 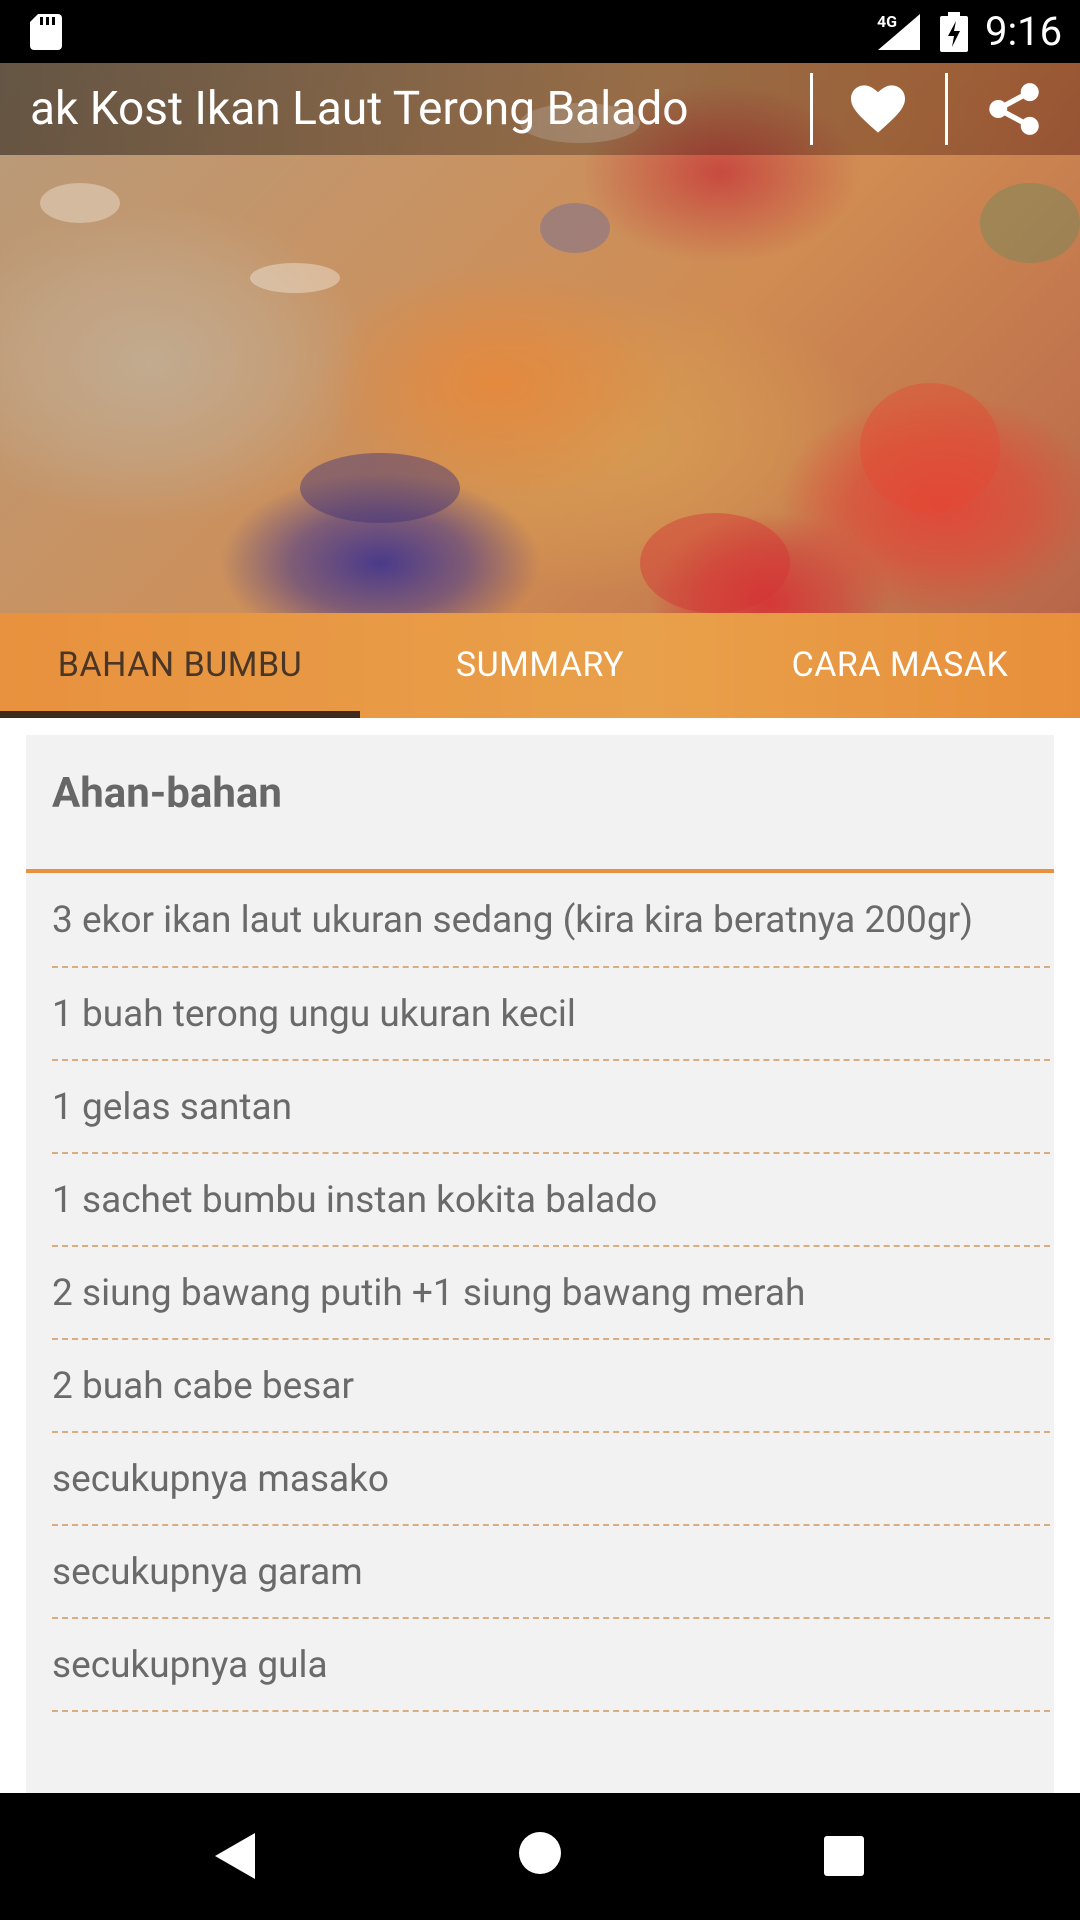 I want to click on system-nav-bar, so click(x=540, y=1856).